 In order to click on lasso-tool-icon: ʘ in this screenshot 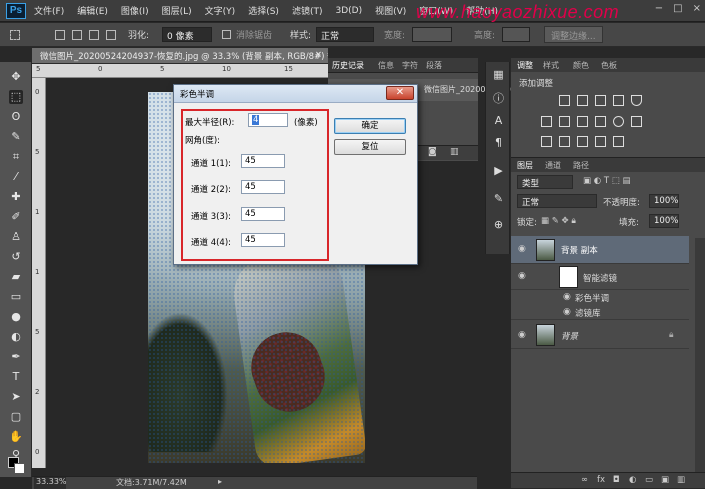, I will do `click(16, 117)`.